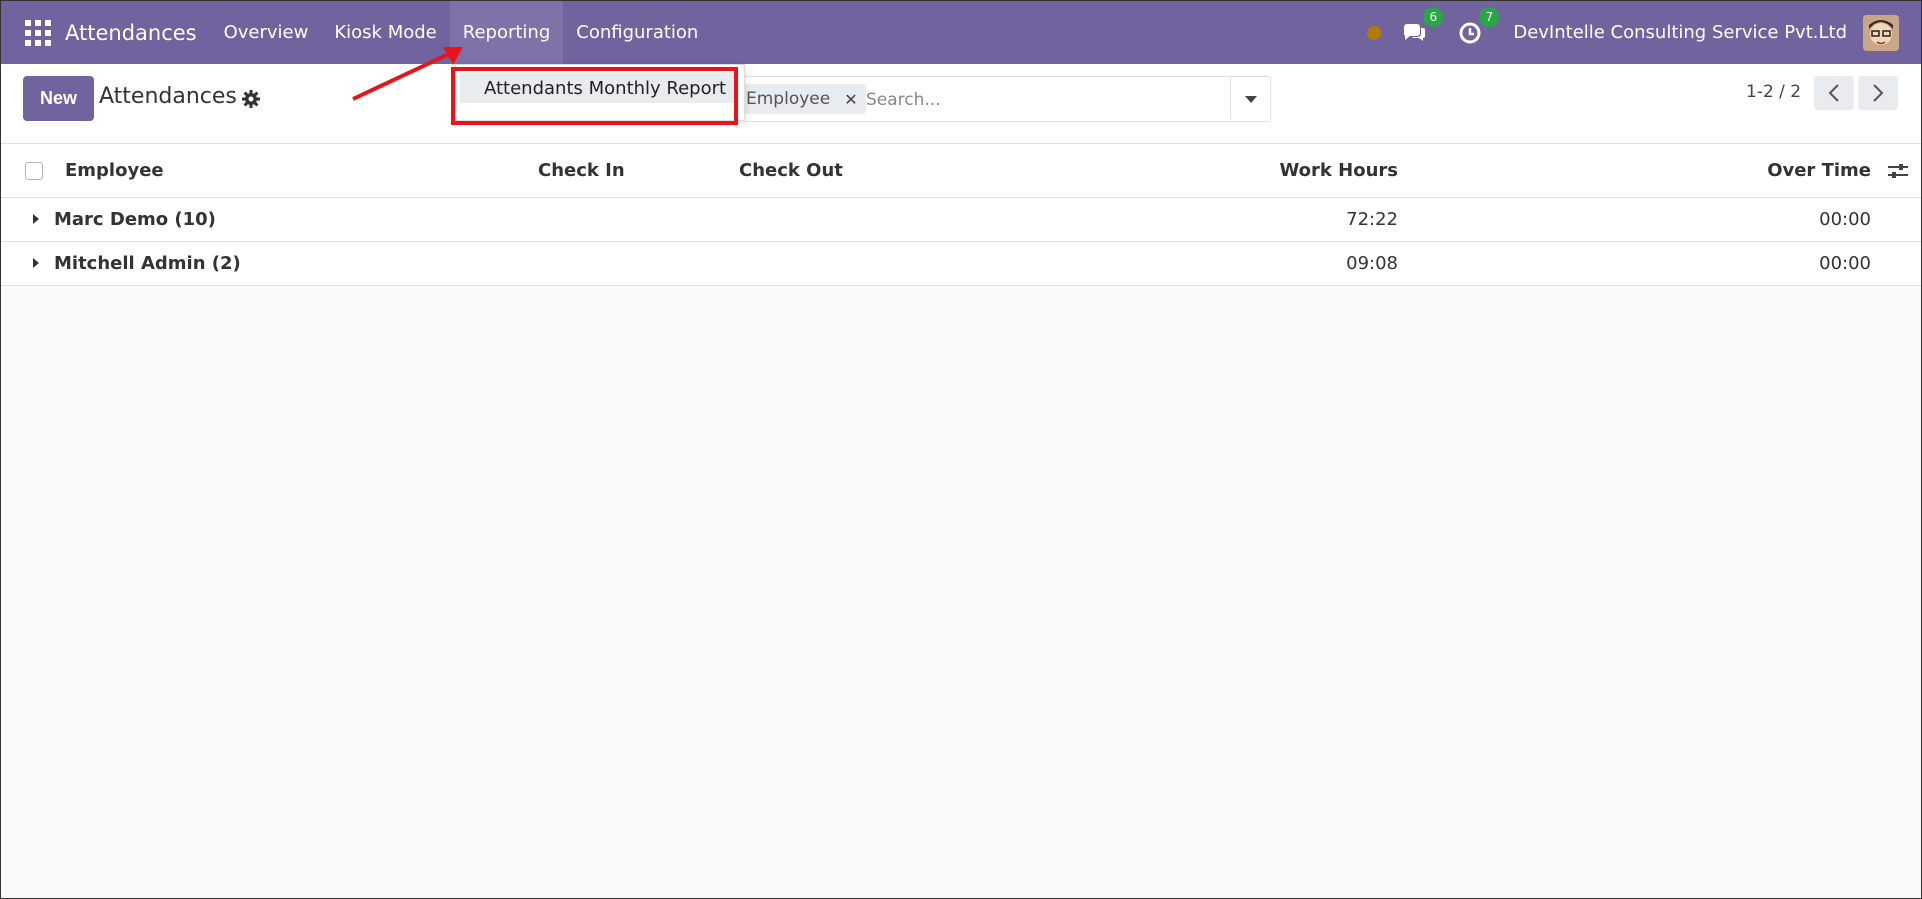  What do you see at coordinates (38, 32) in the screenshot?
I see `apps-menu-icon` at bounding box center [38, 32].